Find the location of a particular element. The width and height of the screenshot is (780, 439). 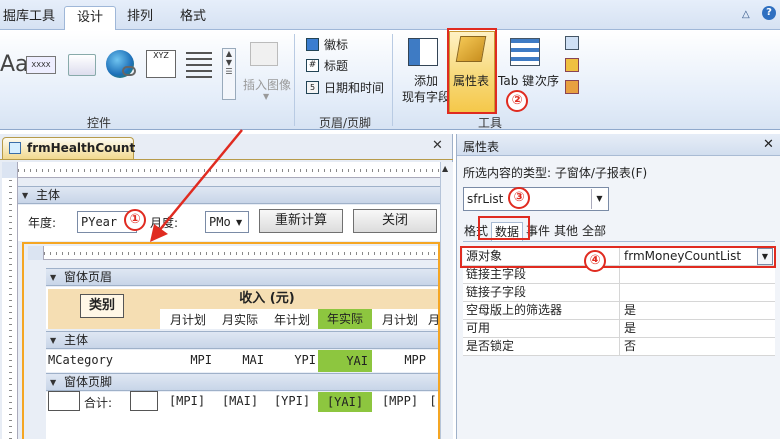

prop-key: 链接主字段 is located at coordinates (496, 274).